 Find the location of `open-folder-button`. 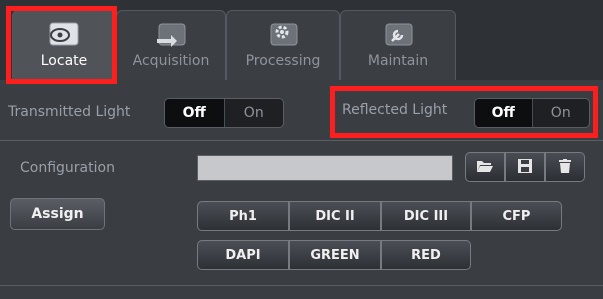

open-folder-button is located at coordinates (485, 167).